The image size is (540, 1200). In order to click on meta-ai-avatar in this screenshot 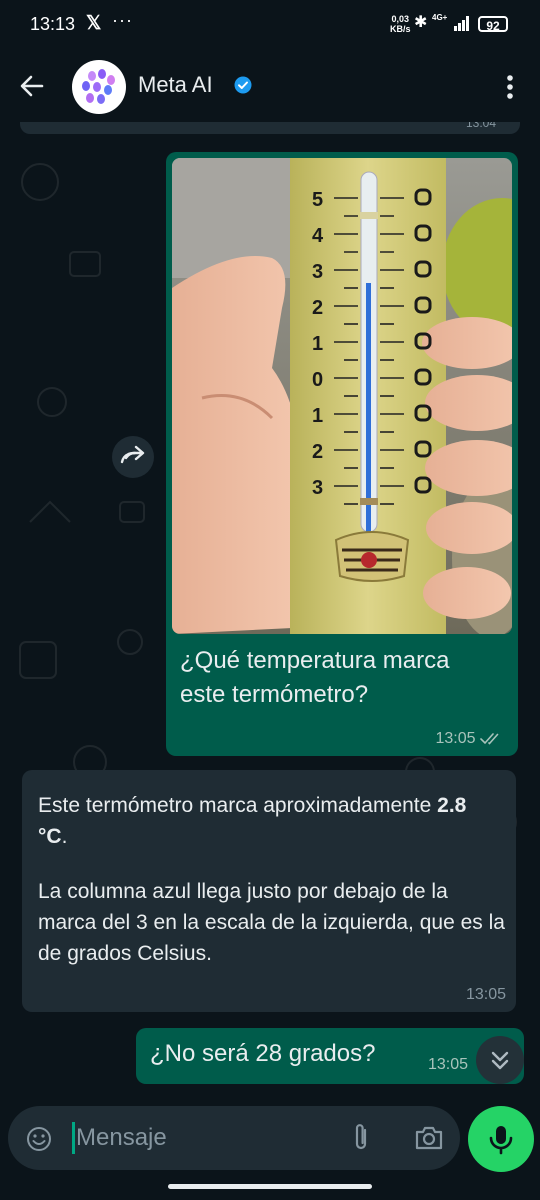, I will do `click(99, 87)`.